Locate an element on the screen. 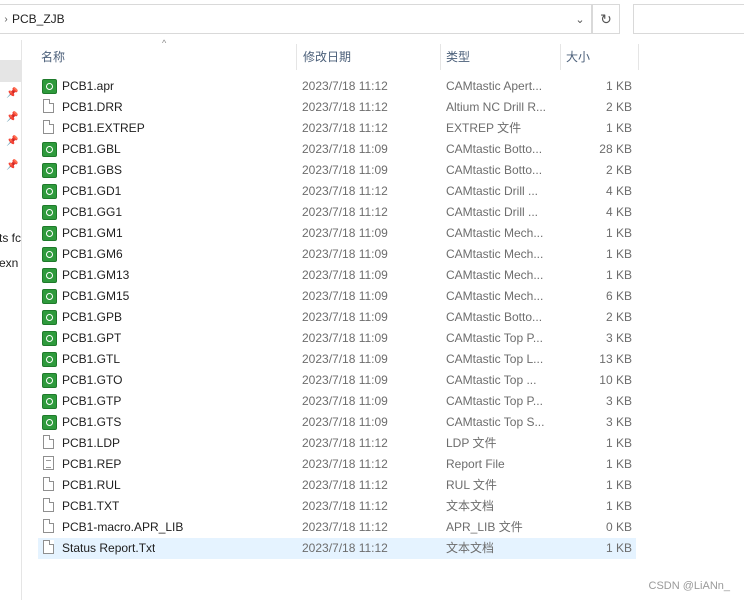  chevron-right-icon: › is located at coordinates (6, 19).